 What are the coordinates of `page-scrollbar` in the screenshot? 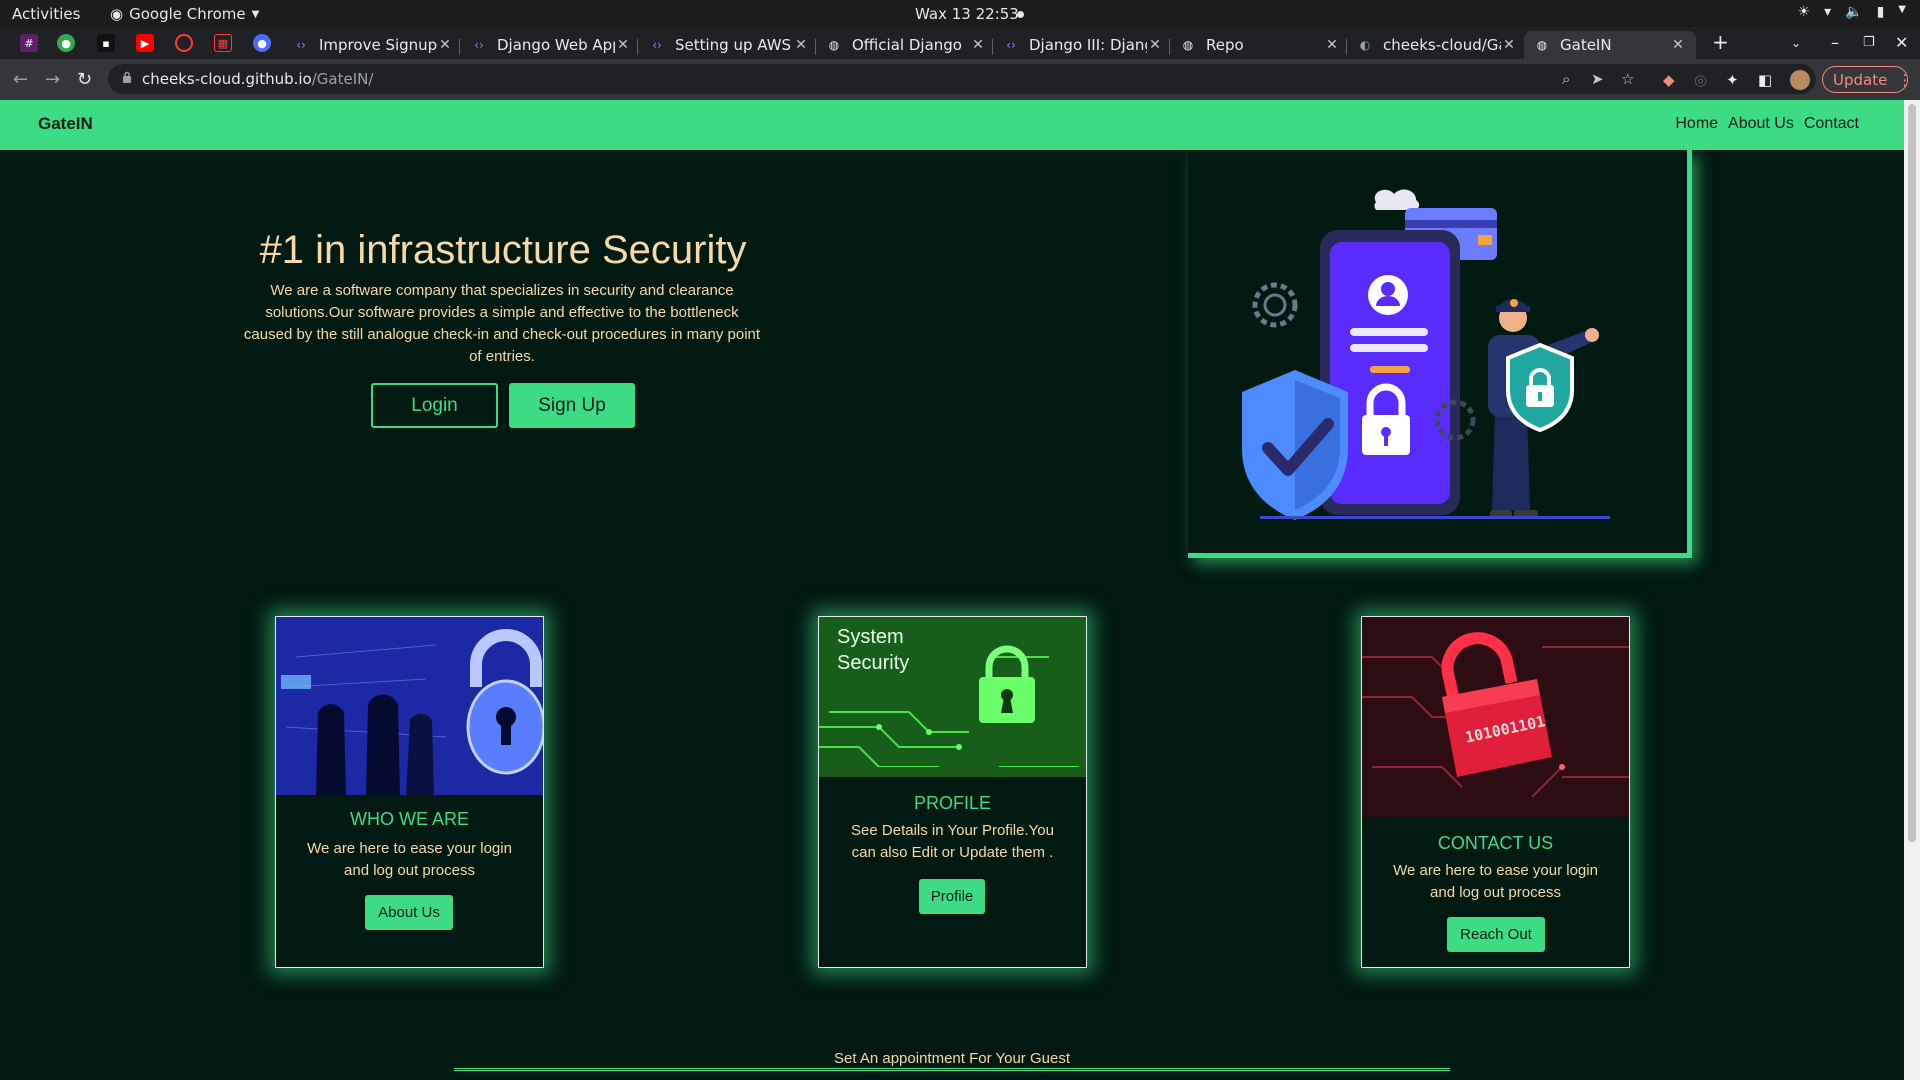 It's located at (1912, 590).